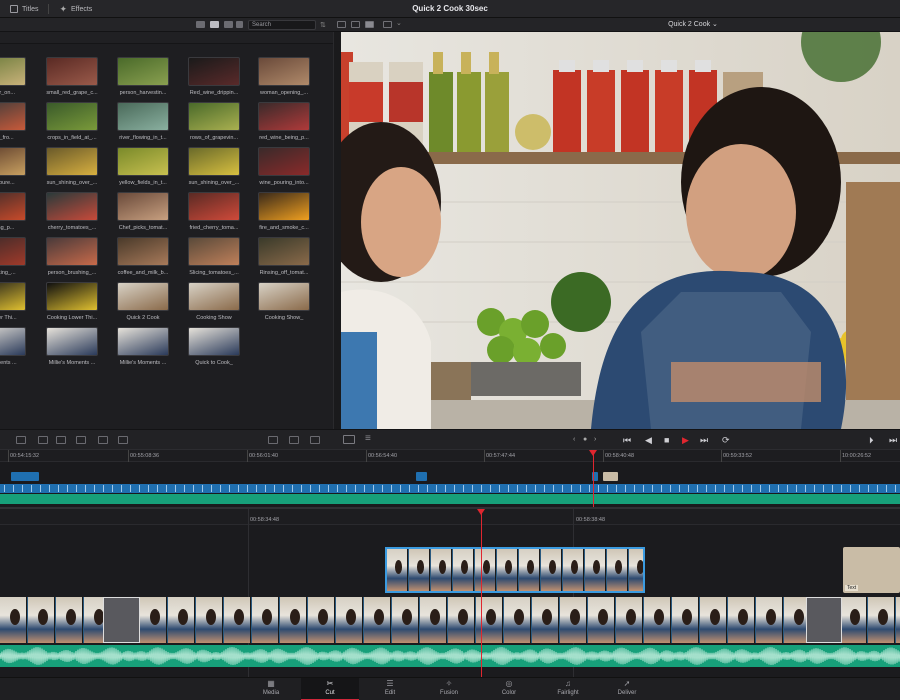 Image resolution: width=900 pixels, height=700 pixels. Describe the element at coordinates (214, 301) in the screenshot. I see `media-pool-clip: Cooking Show` at that location.